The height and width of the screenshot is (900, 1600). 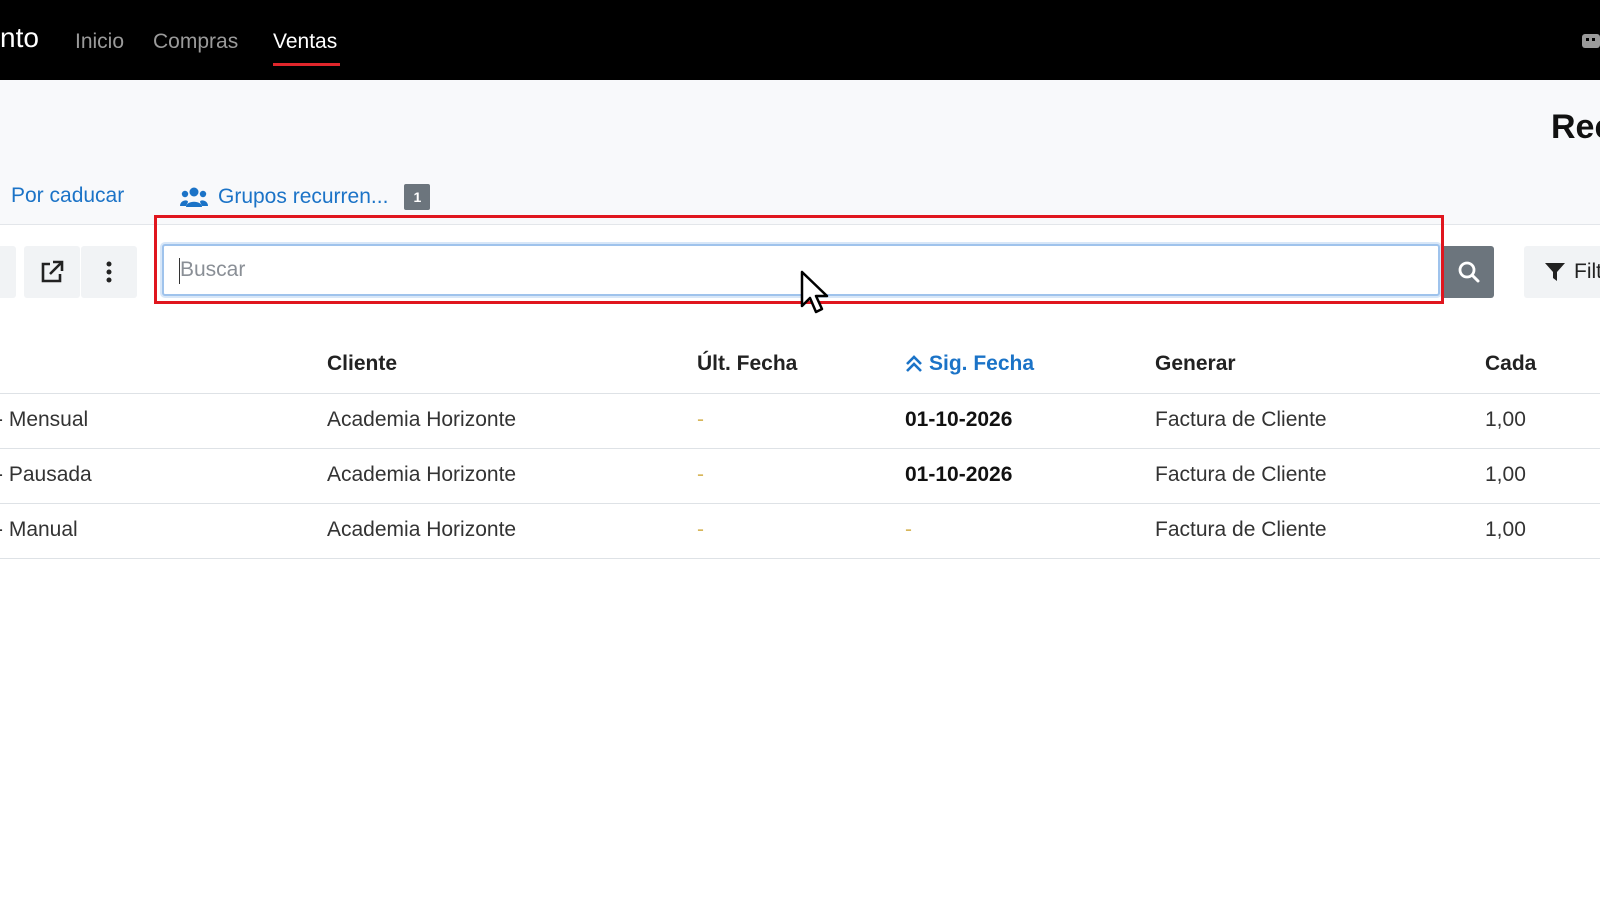 What do you see at coordinates (1590, 41) in the screenshot?
I see `apps-icon` at bounding box center [1590, 41].